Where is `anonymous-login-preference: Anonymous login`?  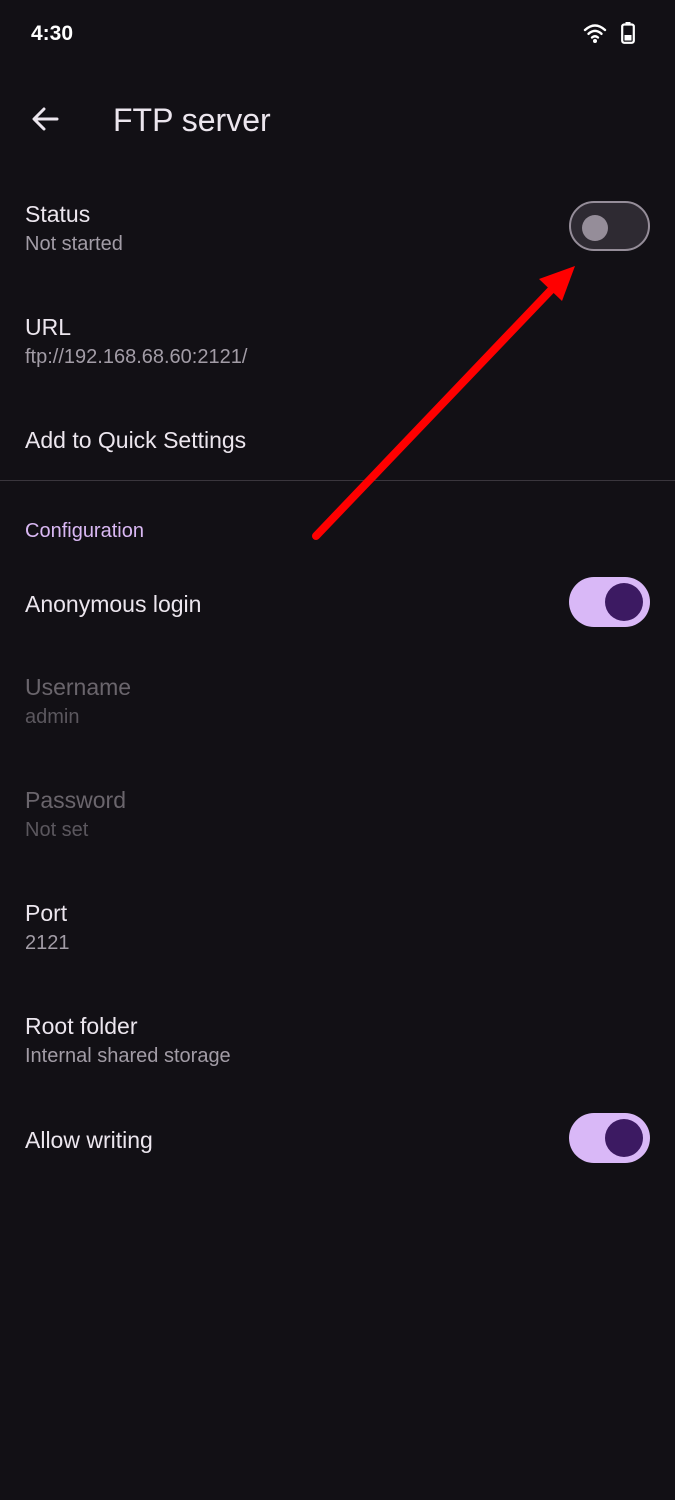
anonymous-login-preference: Anonymous login is located at coordinates (337, 602).